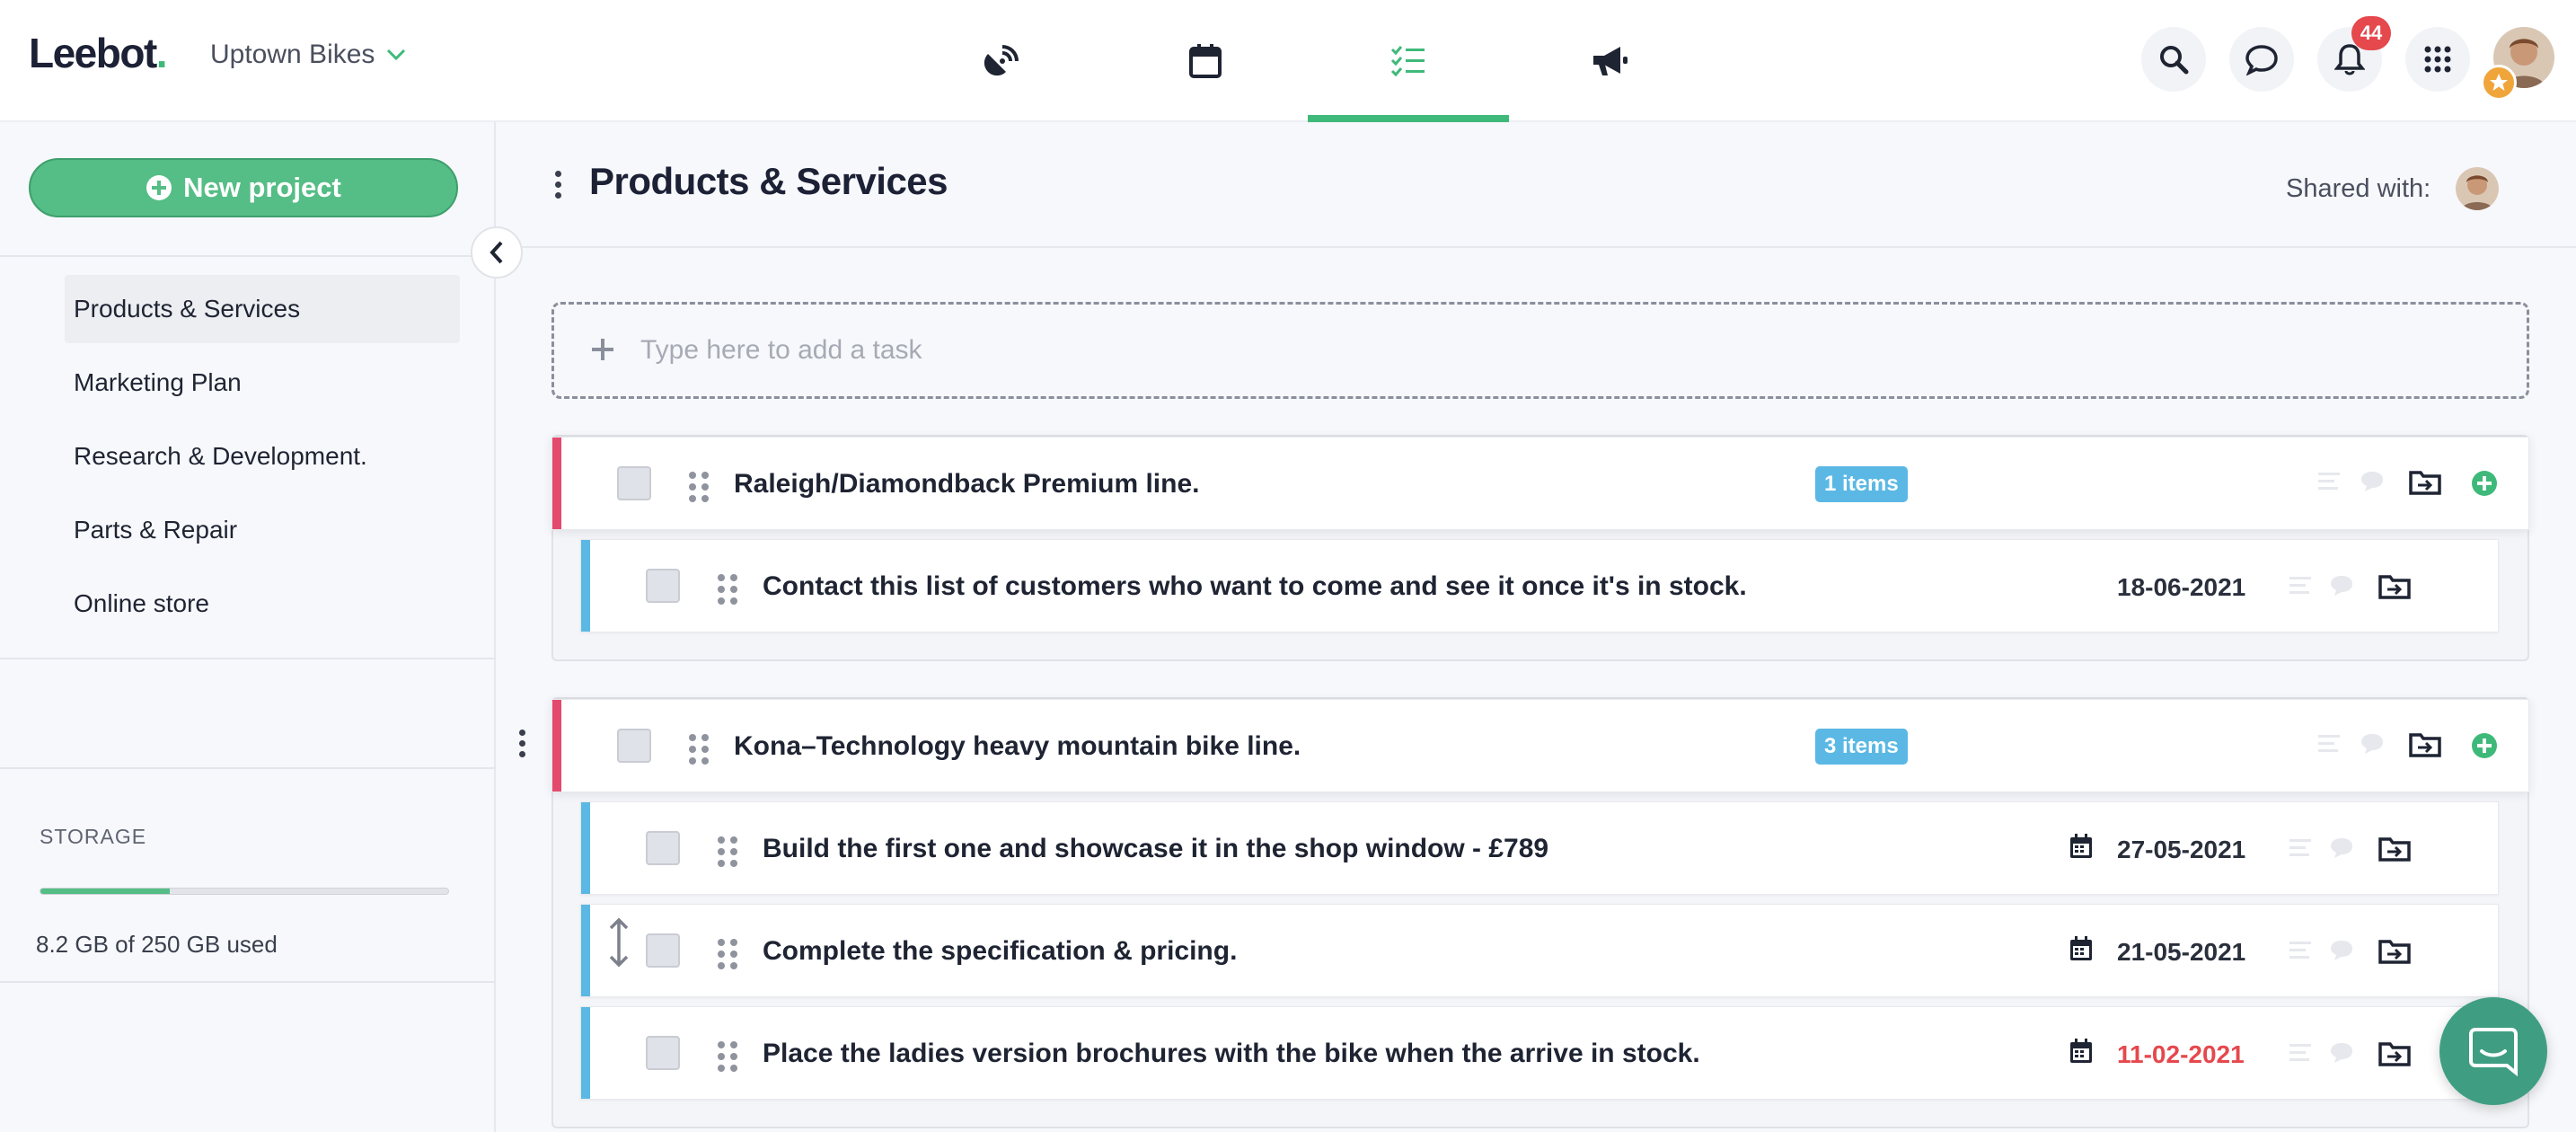  I want to click on add-task-field, so click(1540, 350).